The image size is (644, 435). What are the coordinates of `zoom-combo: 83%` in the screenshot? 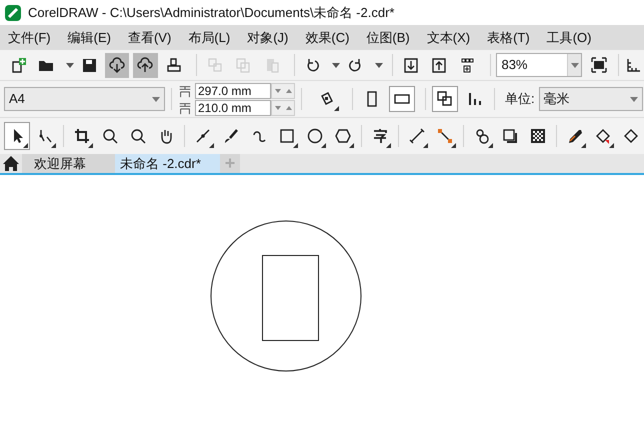 It's located at (539, 65).